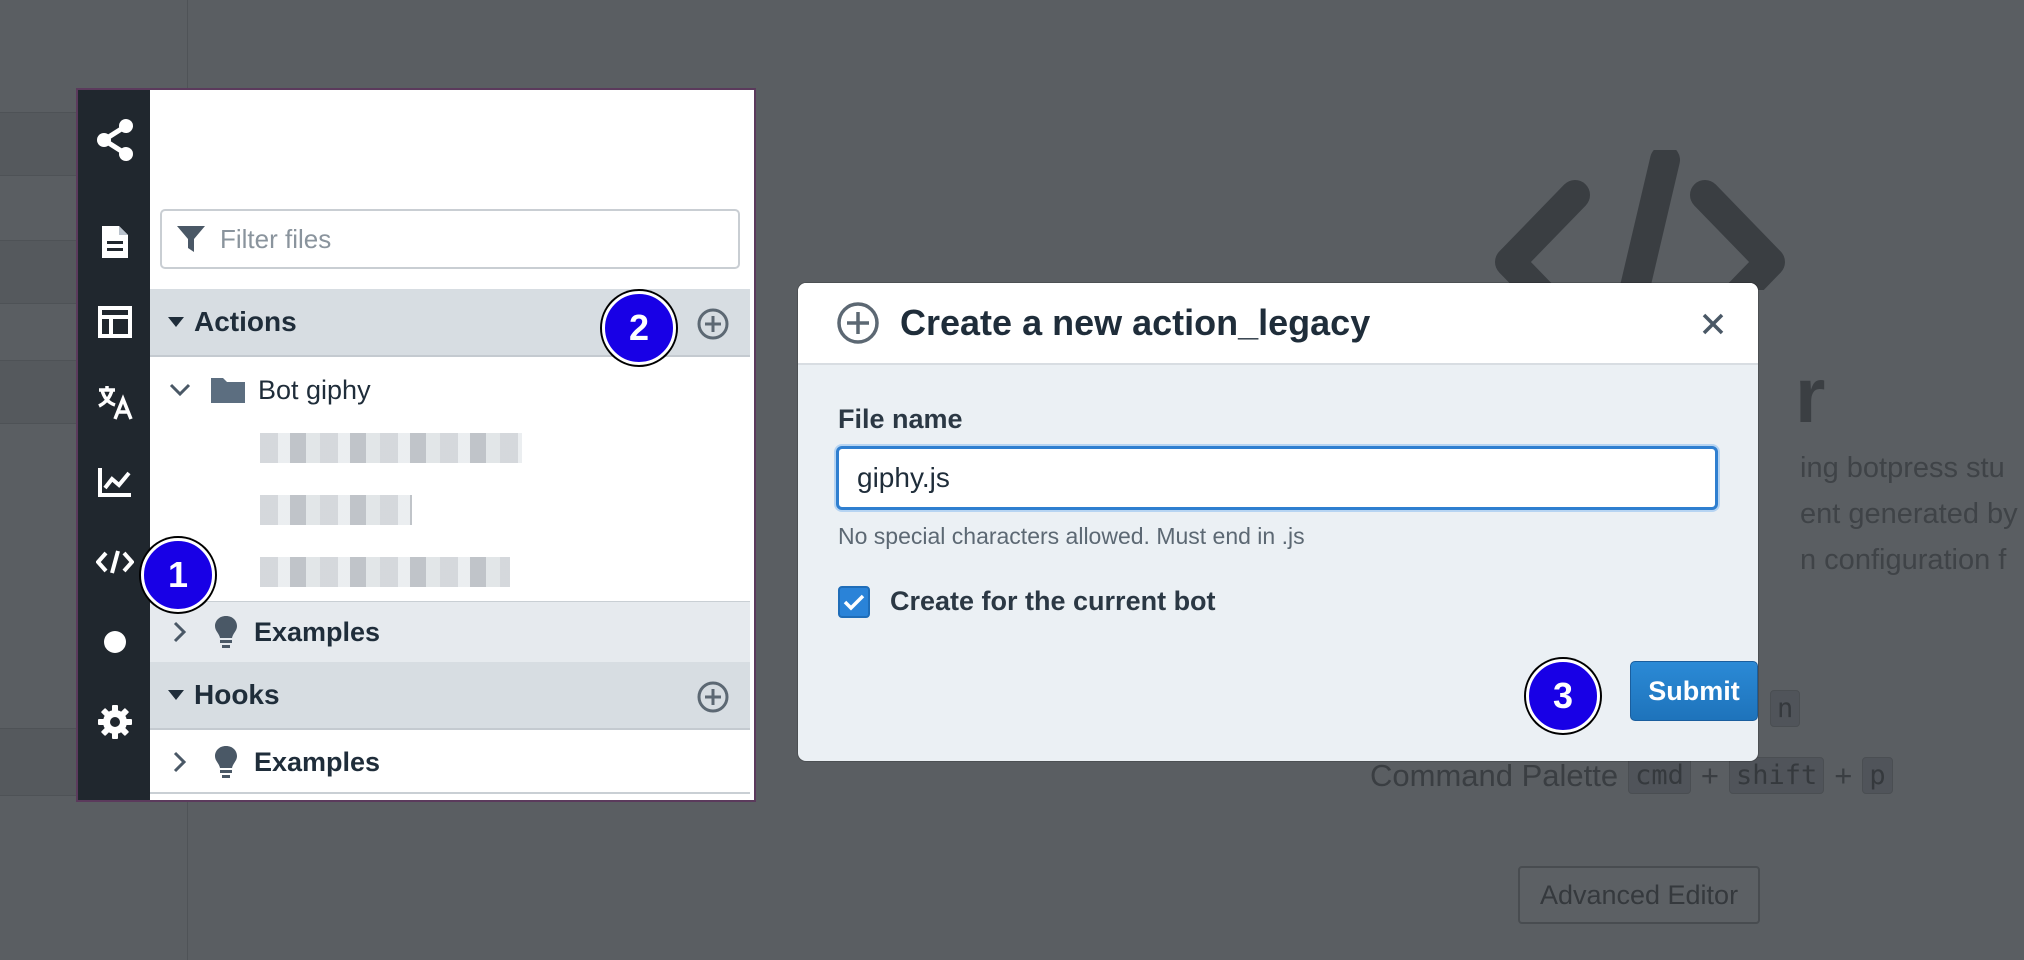 This screenshot has height=960, width=2024. Describe the element at coordinates (191, 239) in the screenshot. I see `filter-icon` at that location.